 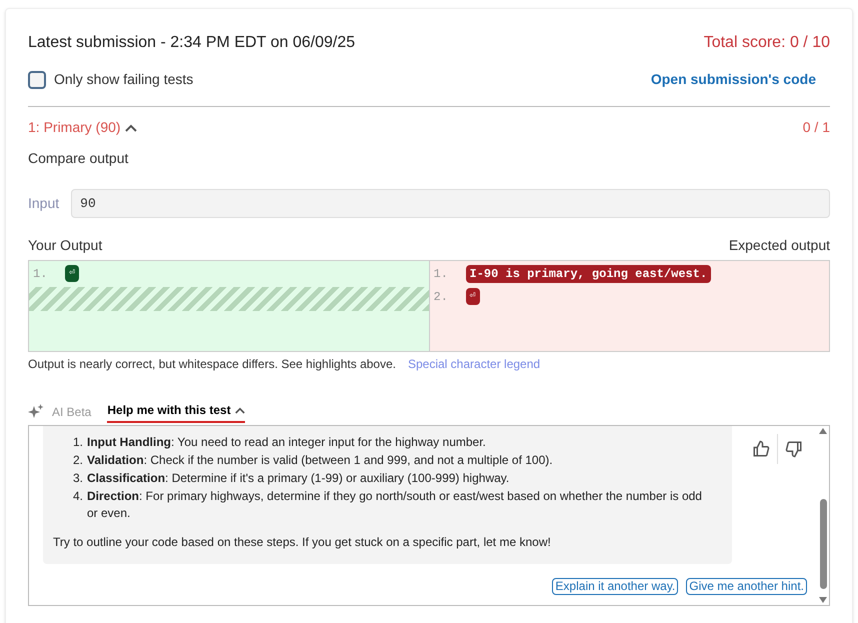 What do you see at coordinates (823, 431) in the screenshot?
I see `scroll-up-icon` at bounding box center [823, 431].